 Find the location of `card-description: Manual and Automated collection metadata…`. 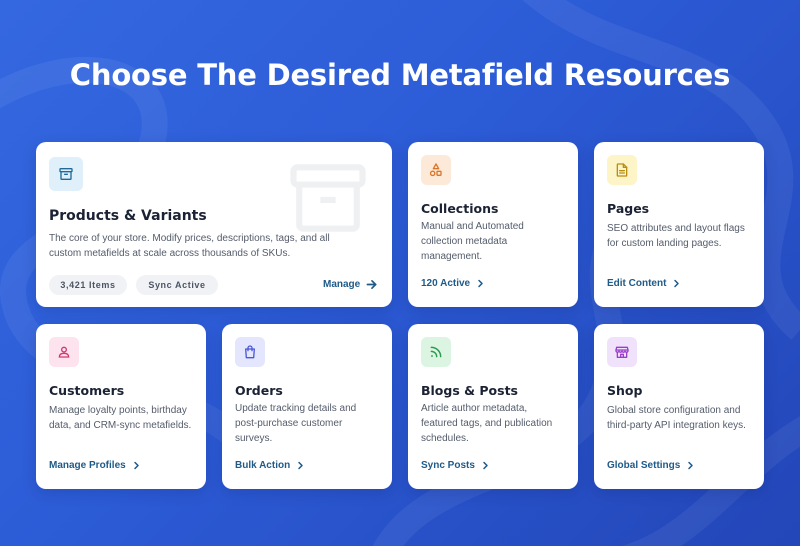

card-description: Manual and Automated collection metadata… is located at coordinates (472, 241).